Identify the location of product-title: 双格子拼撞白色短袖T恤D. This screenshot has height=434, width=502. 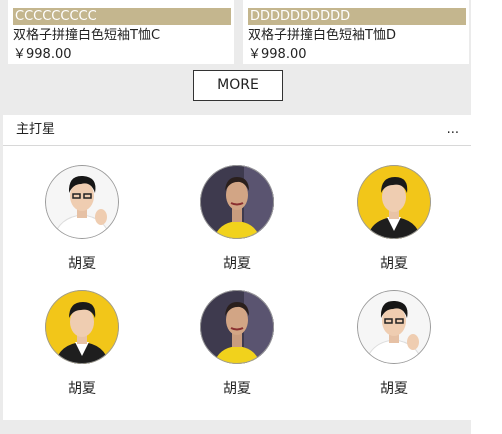
(322, 35).